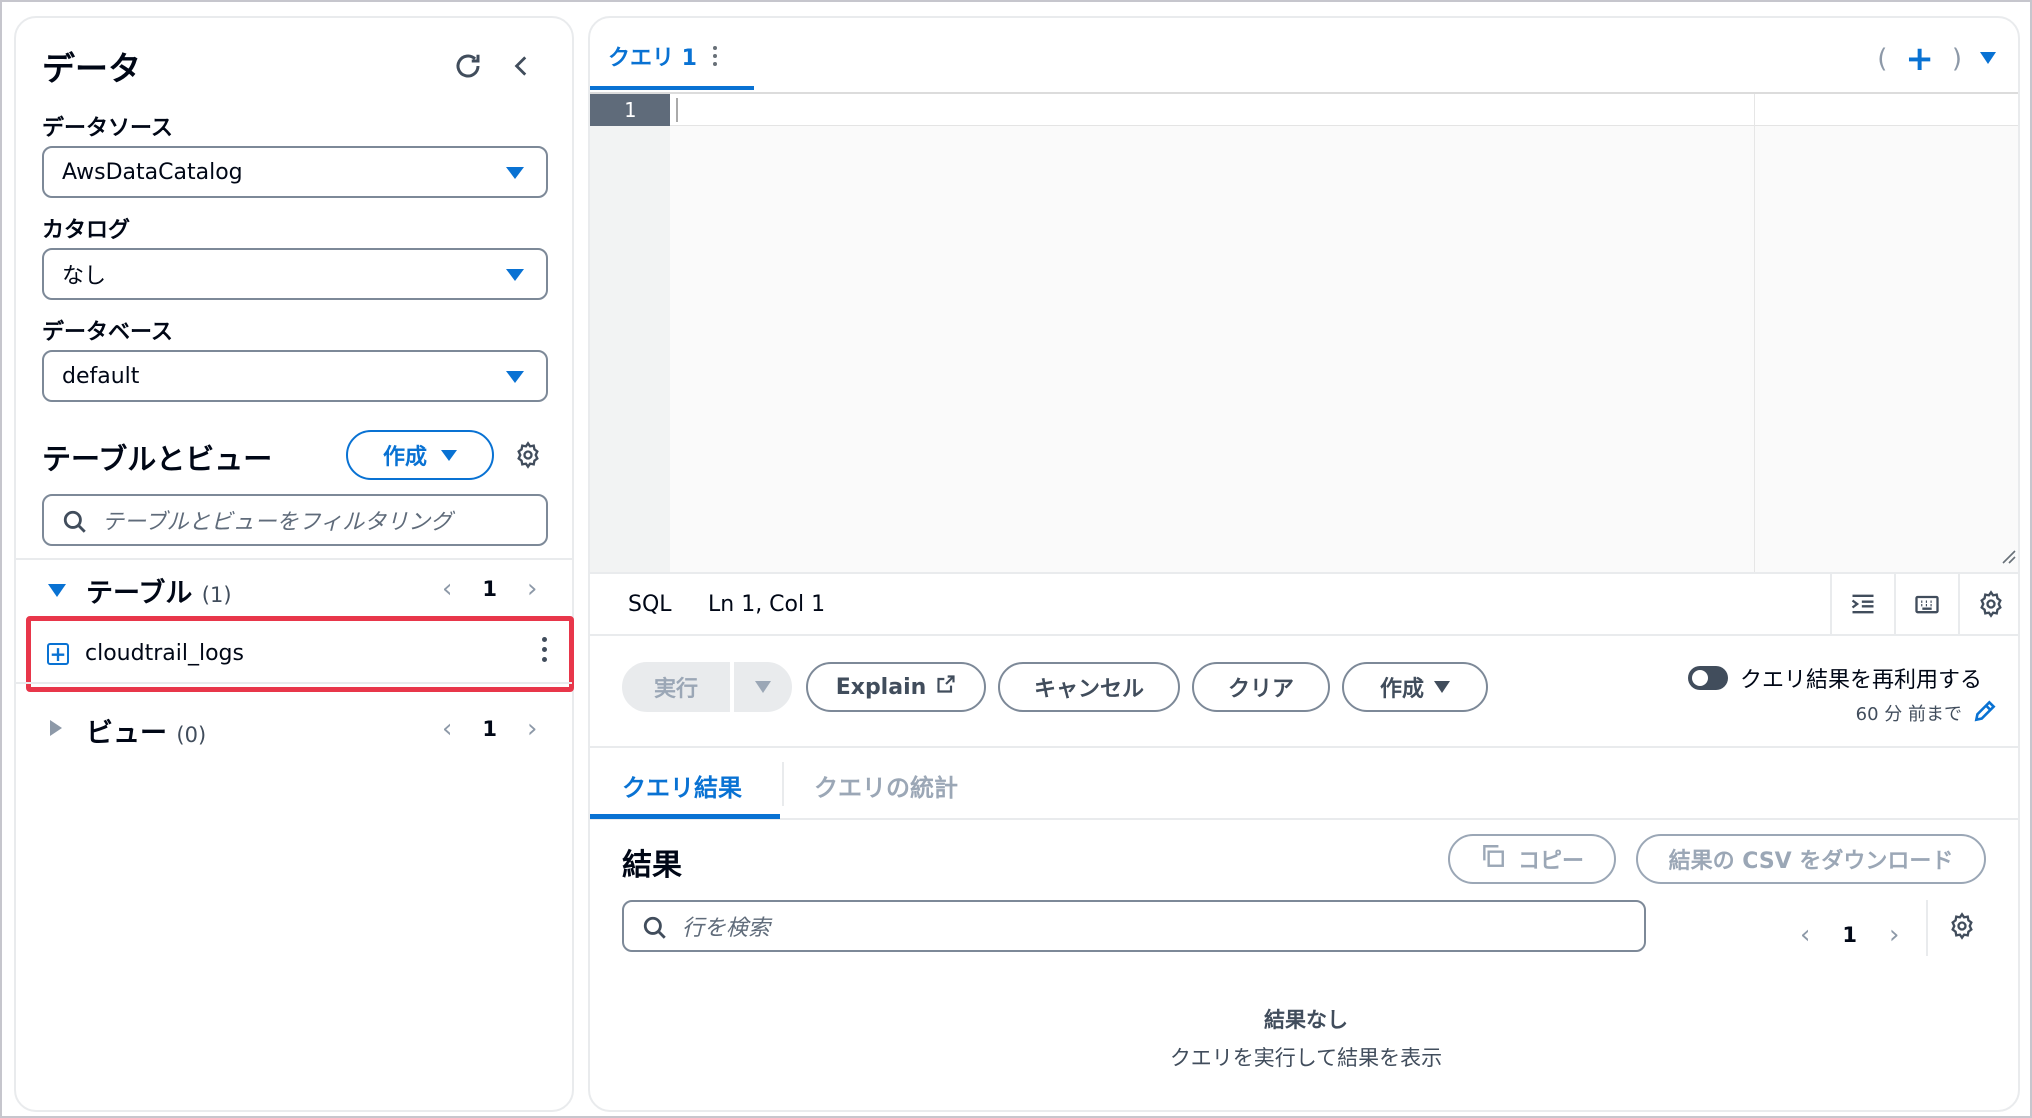  Describe the element at coordinates (139, 593) in the screenshot. I see `tables-label: テーブル` at that location.